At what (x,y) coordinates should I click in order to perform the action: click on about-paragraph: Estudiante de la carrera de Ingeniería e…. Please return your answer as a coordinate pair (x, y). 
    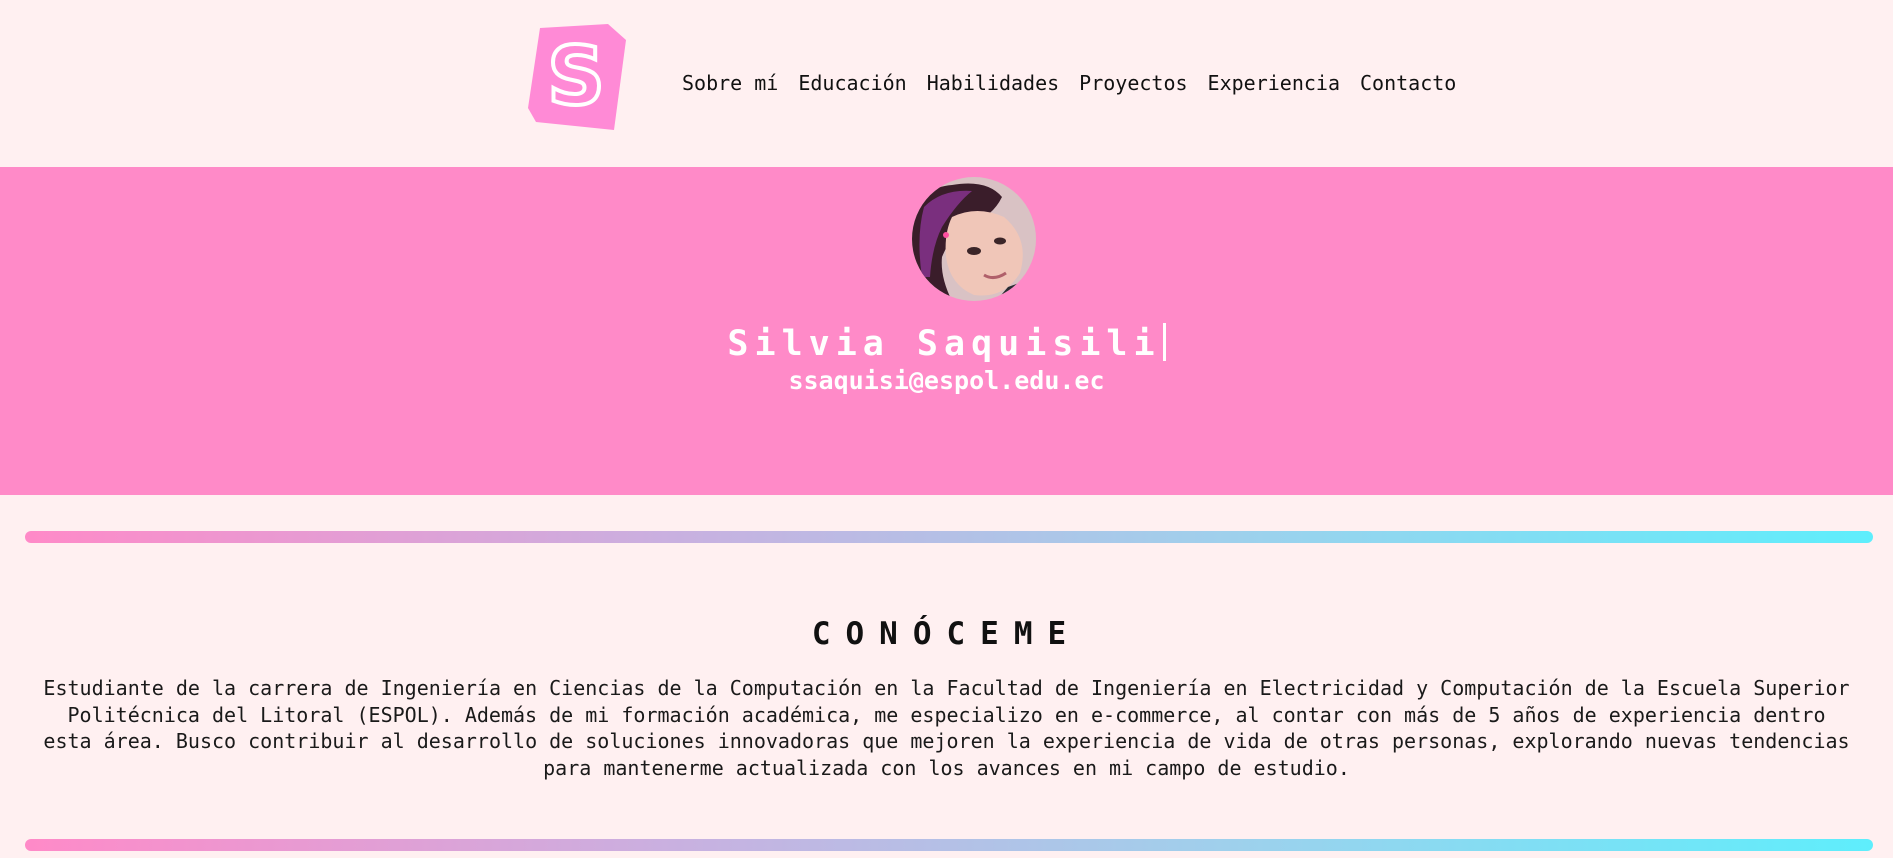
    Looking at the image, I should click on (946, 728).